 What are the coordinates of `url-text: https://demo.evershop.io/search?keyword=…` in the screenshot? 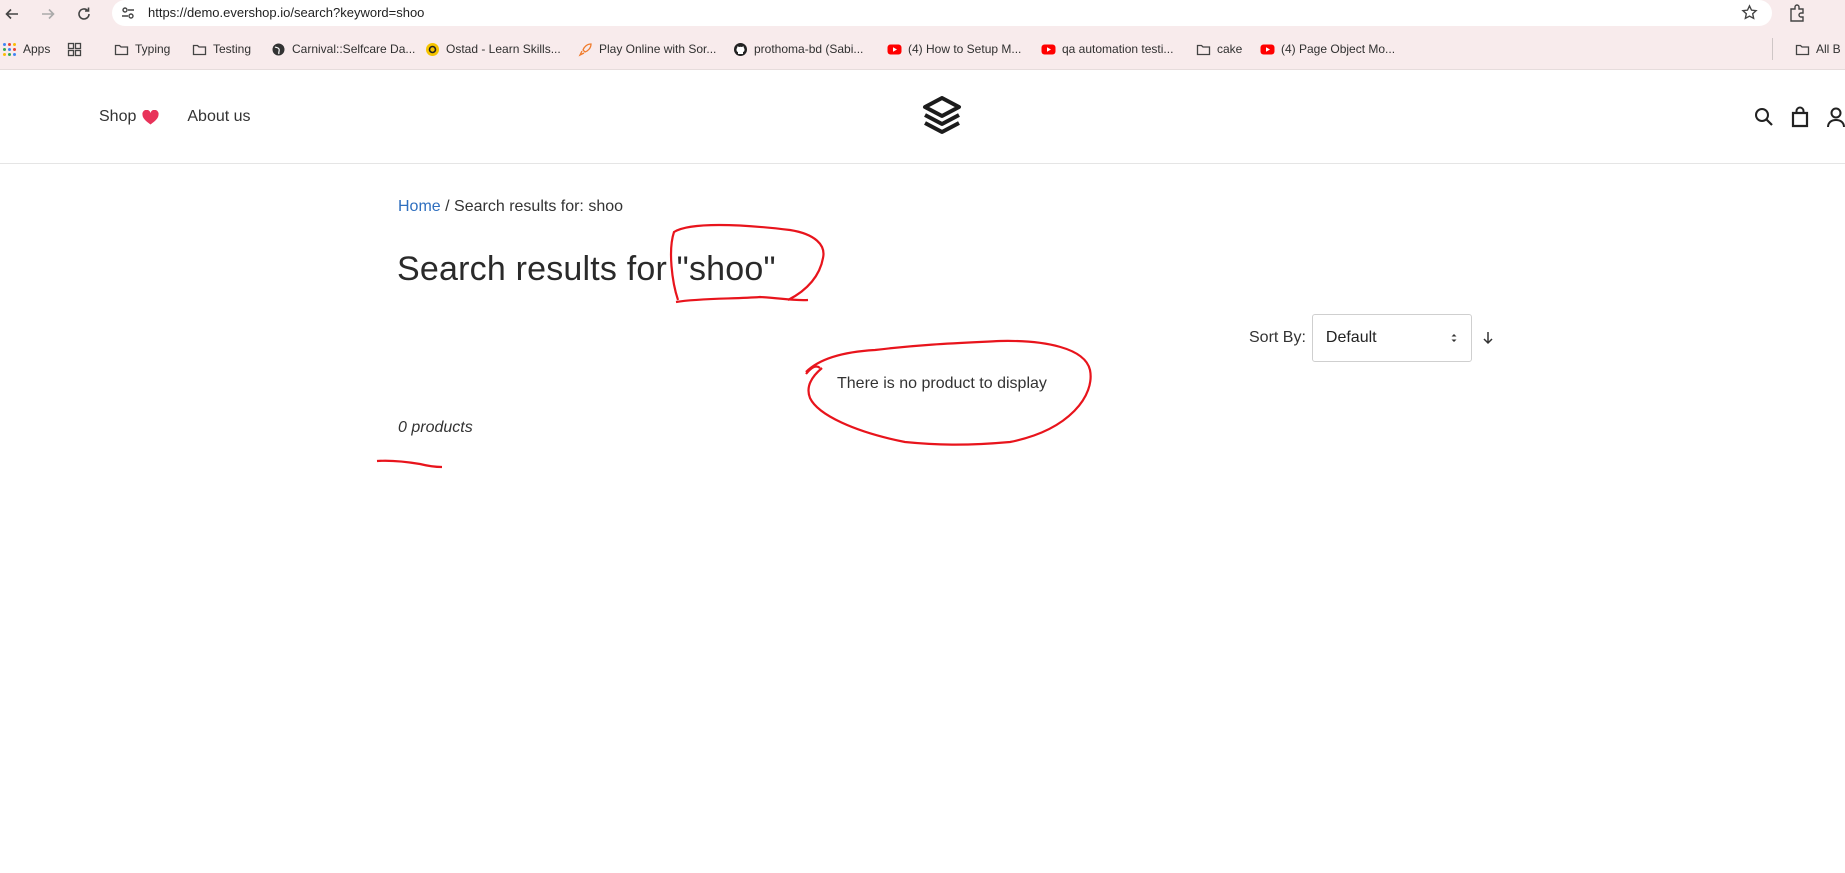 It's located at (286, 12).